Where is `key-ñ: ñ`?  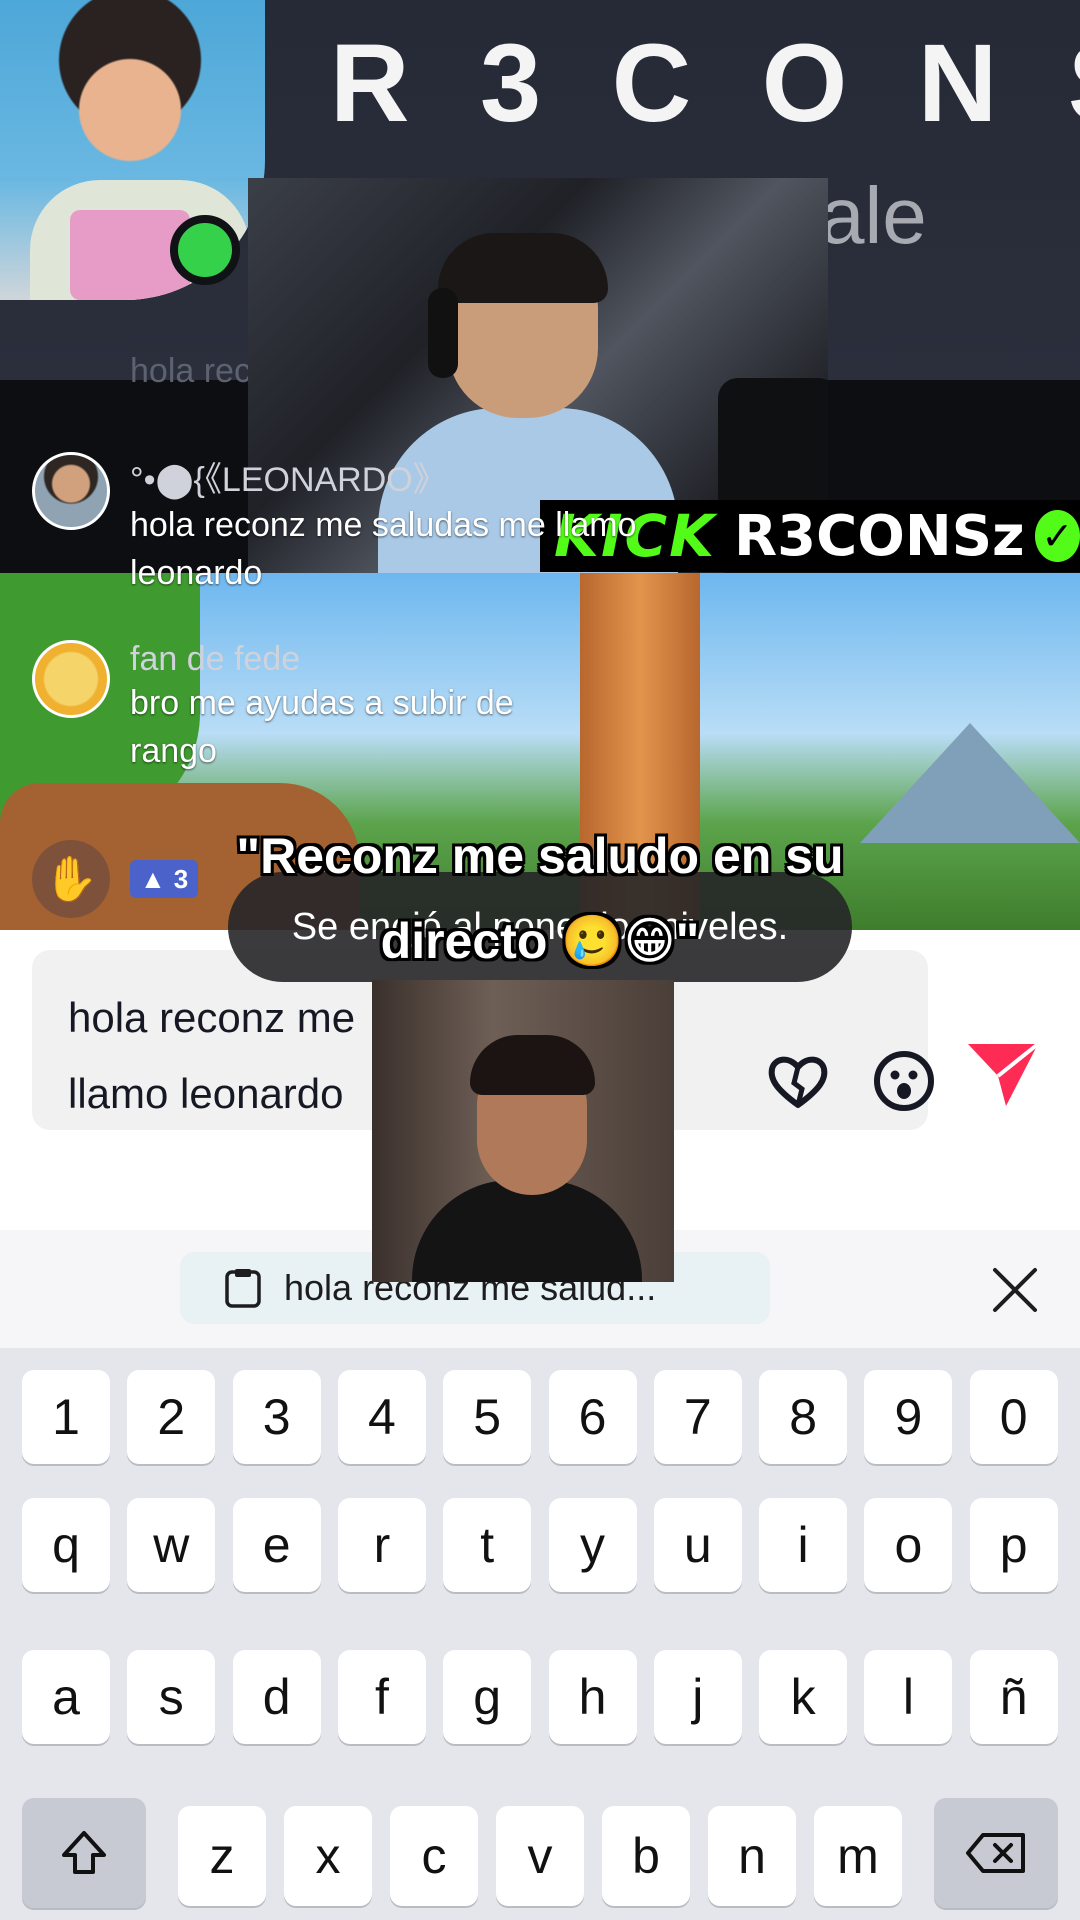 key-ñ: ñ is located at coordinates (1013, 1697).